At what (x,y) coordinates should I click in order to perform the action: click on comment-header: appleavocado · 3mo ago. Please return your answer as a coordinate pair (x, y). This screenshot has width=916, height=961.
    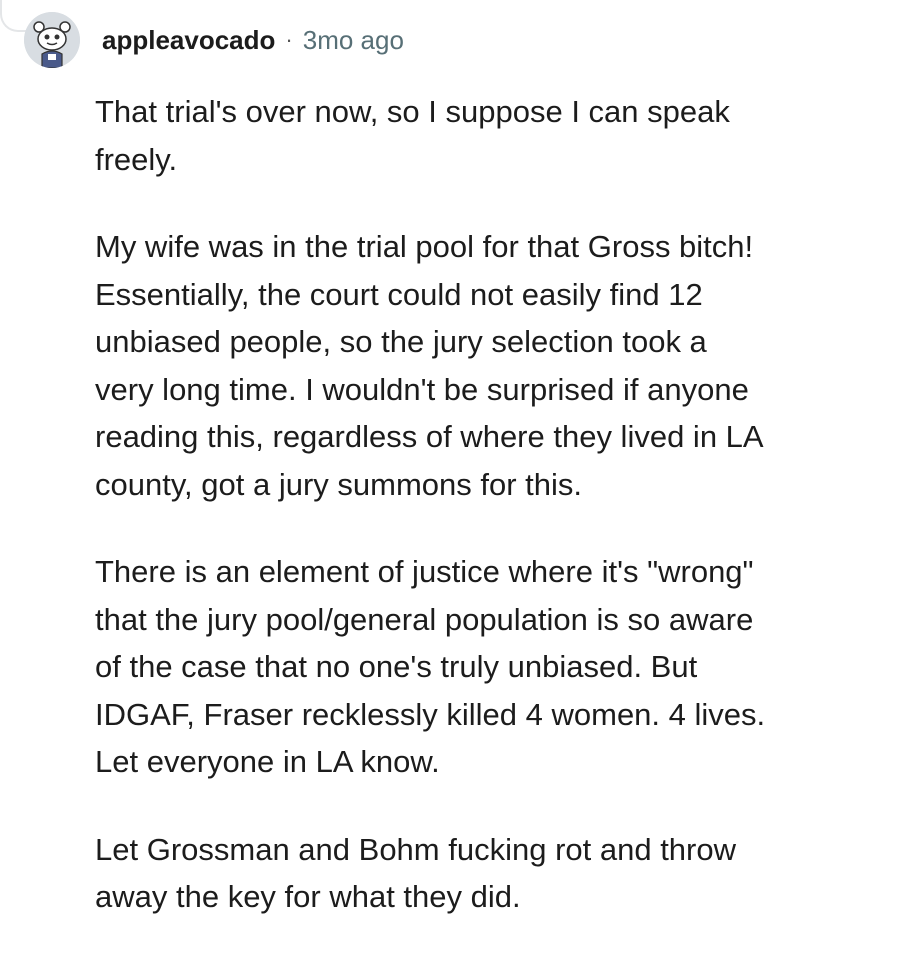
    Looking at the image, I should click on (459, 40).